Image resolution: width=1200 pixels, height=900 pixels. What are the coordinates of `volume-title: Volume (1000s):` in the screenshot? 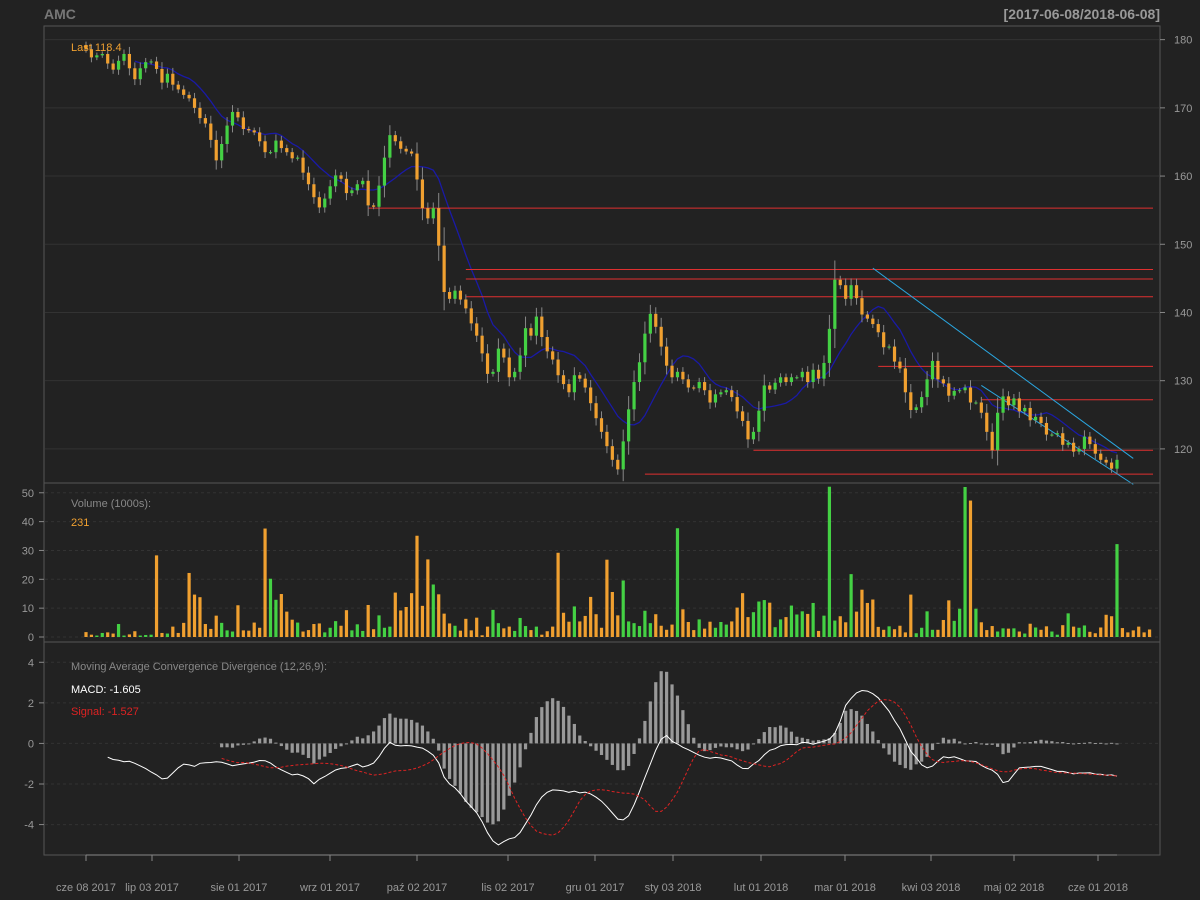 It's located at (111, 504).